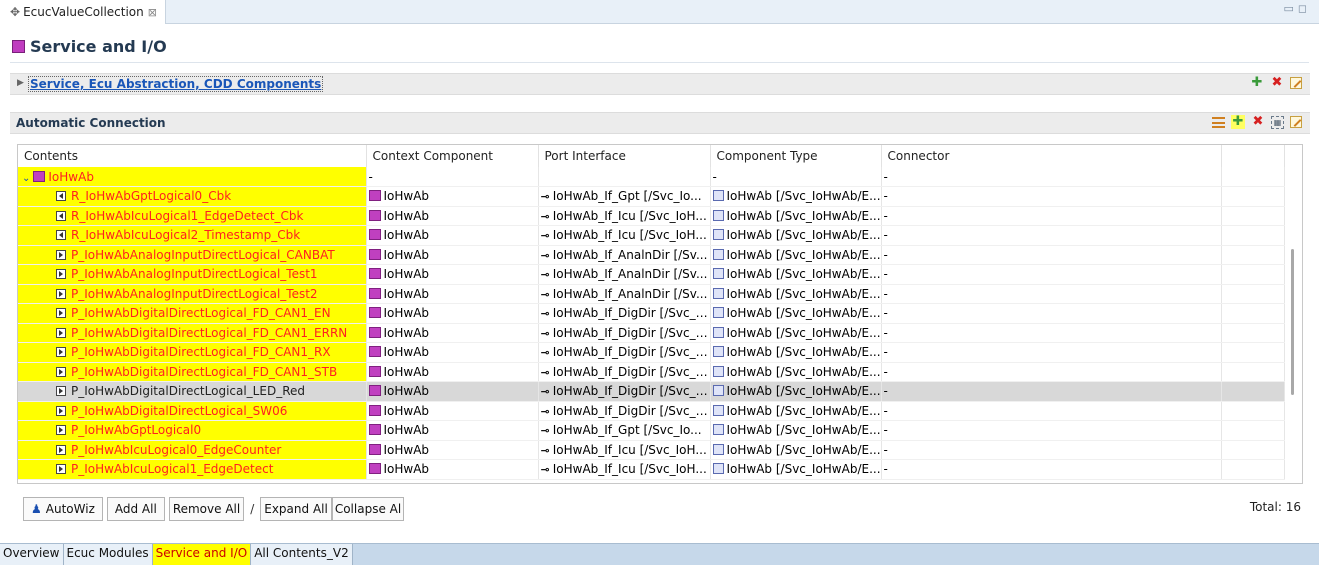 Image resolution: width=1319 pixels, height=565 pixels. I want to click on minimize-icon: ▭, so click(1290, 8).